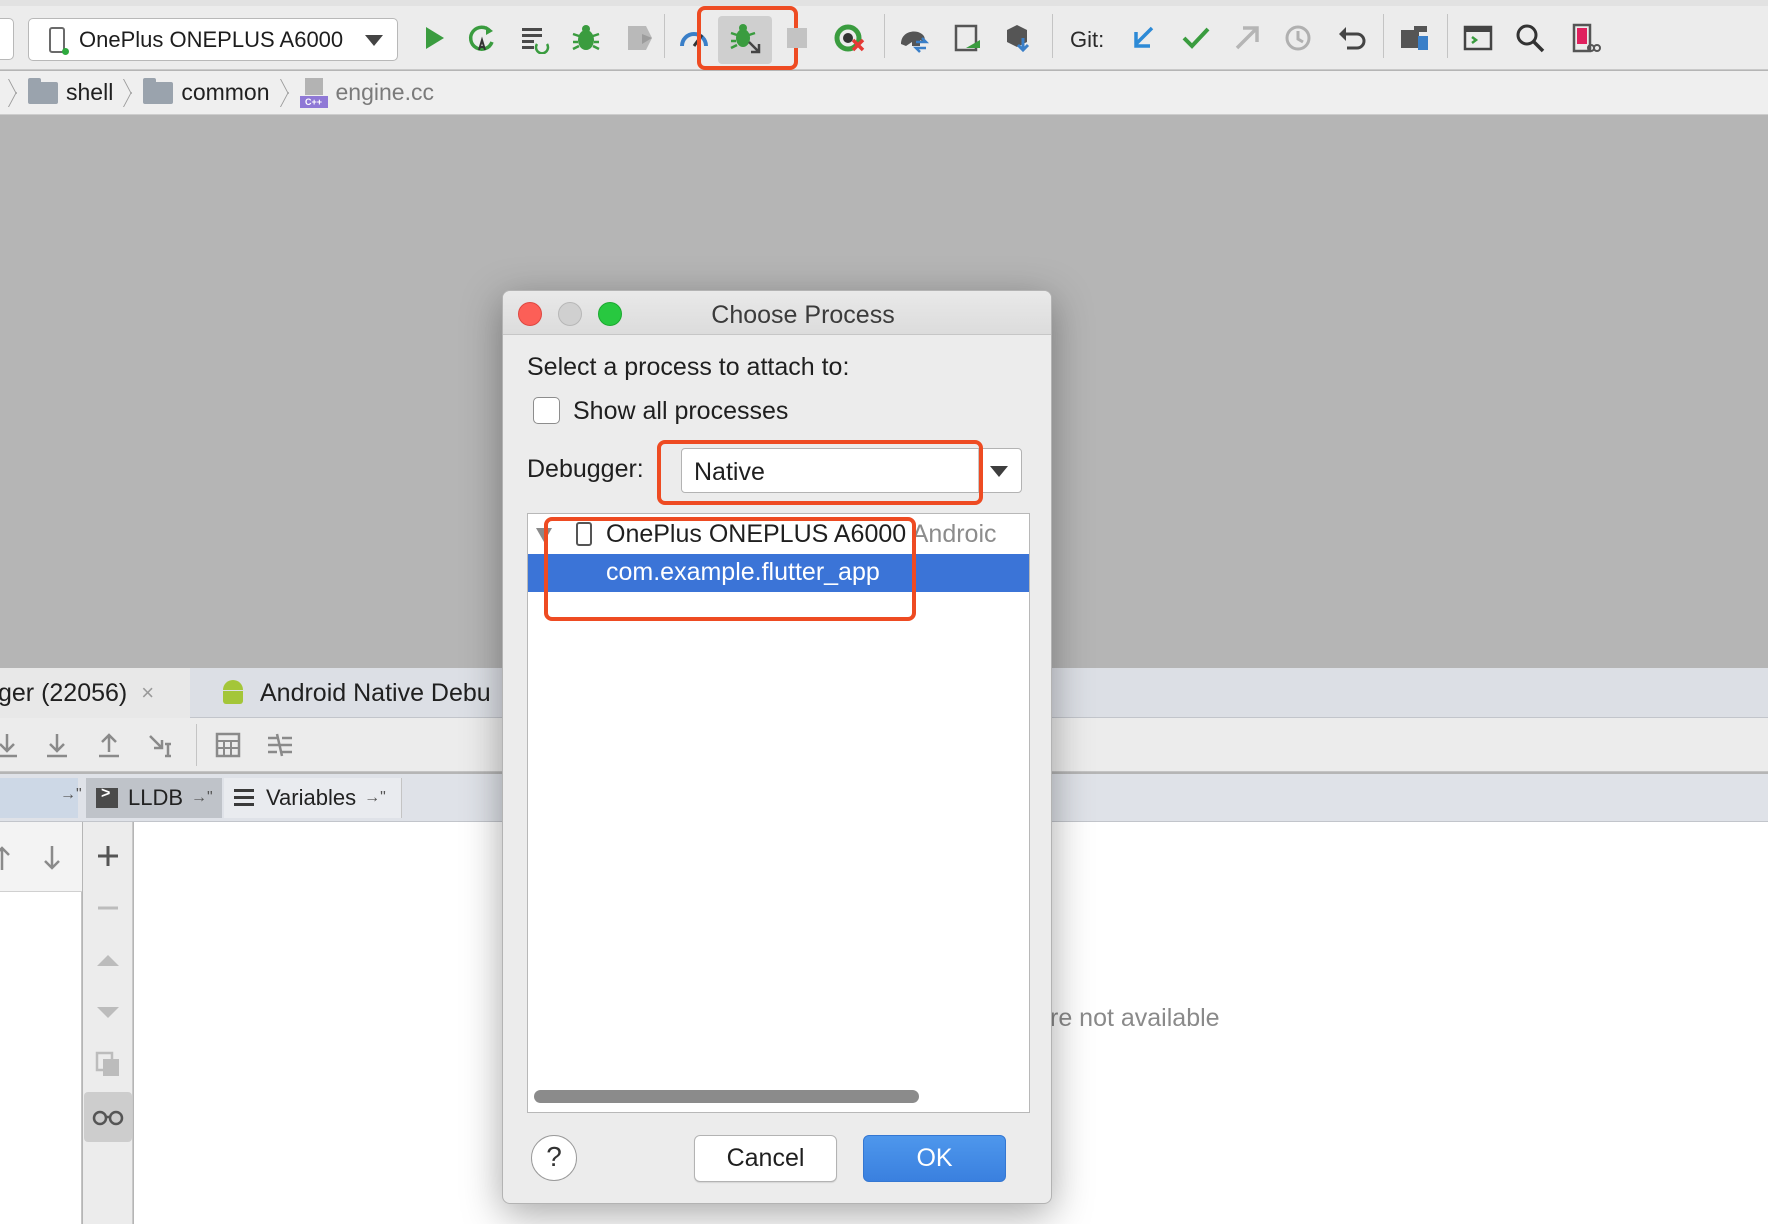 This screenshot has width=1768, height=1224. What do you see at coordinates (108, 960) in the screenshot?
I see `move-up-icon` at bounding box center [108, 960].